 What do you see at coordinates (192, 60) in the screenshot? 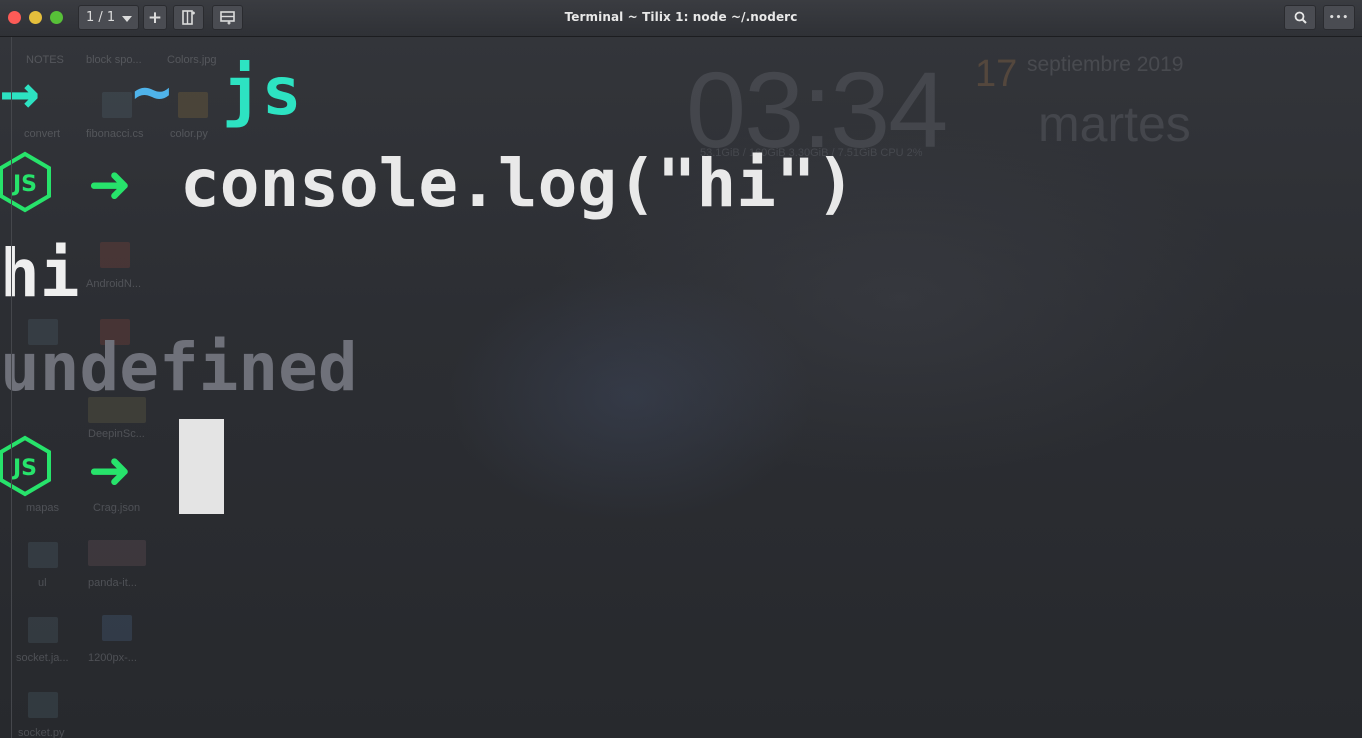
I see `desktop-icon-label: Colors.jpg` at bounding box center [192, 60].